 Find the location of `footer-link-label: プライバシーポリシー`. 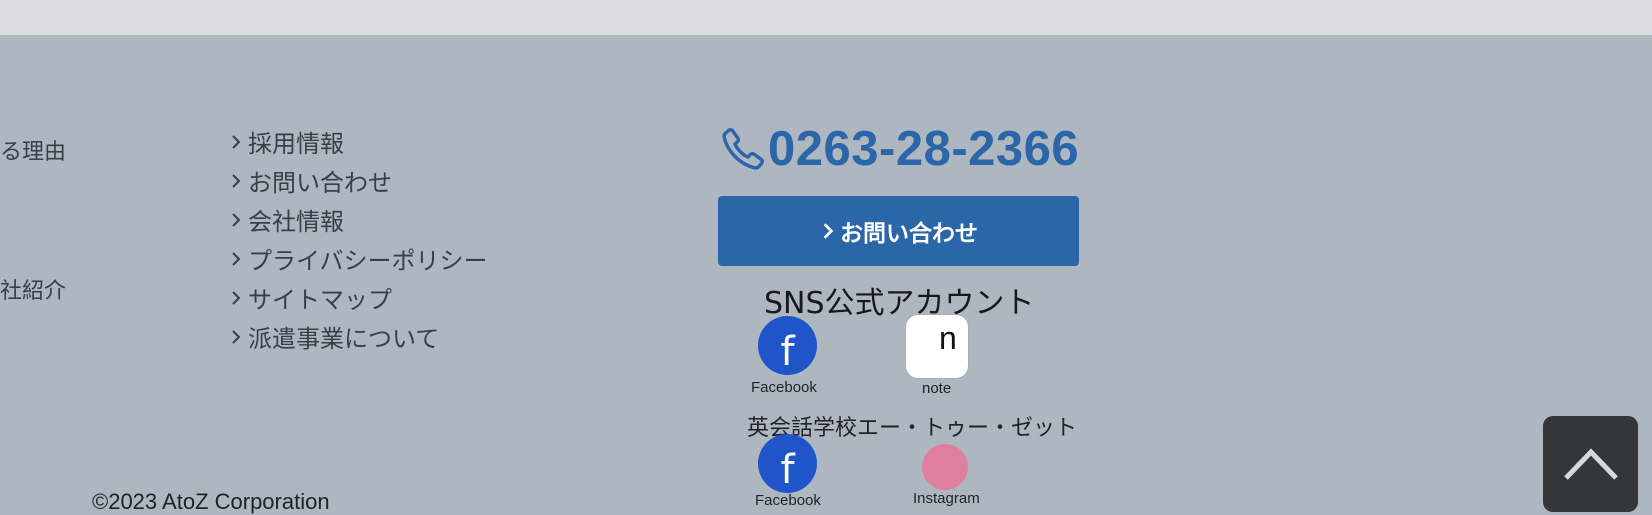

footer-link-label: プライバシーポリシー is located at coordinates (368, 261).